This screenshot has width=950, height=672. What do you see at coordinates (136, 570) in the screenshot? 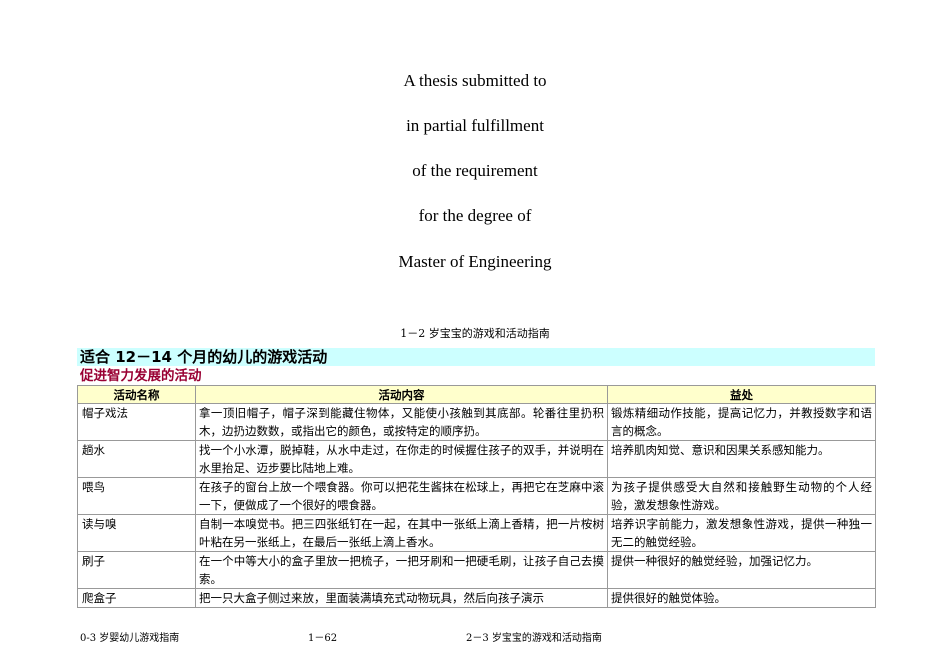
I see `activity-name: 刷子` at bounding box center [136, 570].